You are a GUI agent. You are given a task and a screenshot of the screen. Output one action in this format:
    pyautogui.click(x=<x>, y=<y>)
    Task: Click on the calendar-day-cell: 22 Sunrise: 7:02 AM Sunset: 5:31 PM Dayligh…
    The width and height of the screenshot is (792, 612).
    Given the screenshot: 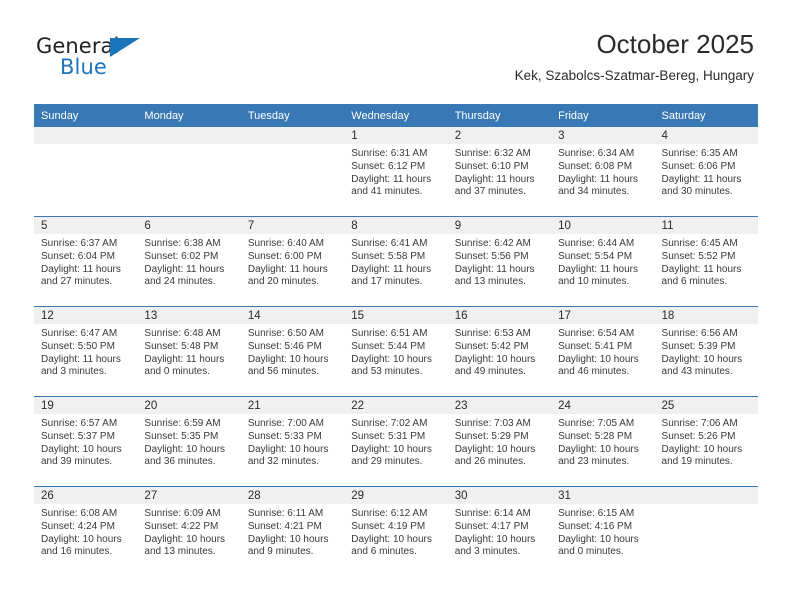 What is the action you would take?
    pyautogui.click(x=396, y=441)
    